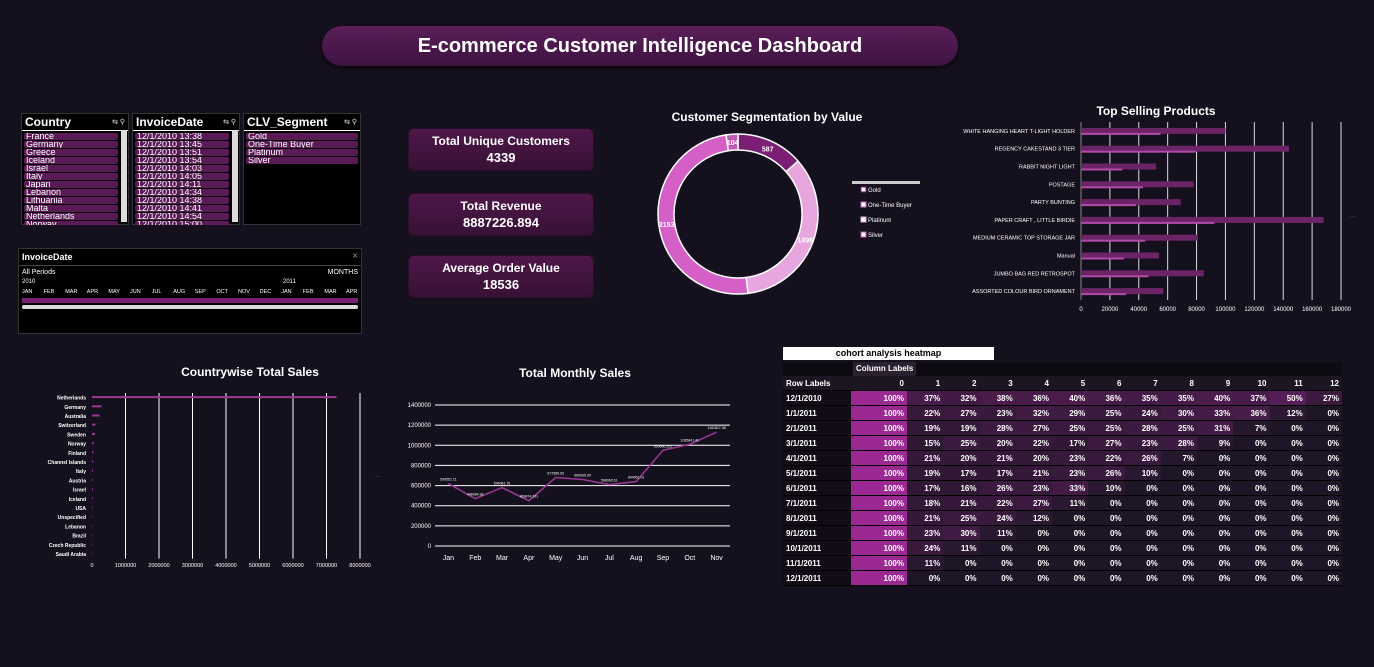  Describe the element at coordinates (343, 272) in the screenshot. I see `timeline-level: MONTHS` at that location.